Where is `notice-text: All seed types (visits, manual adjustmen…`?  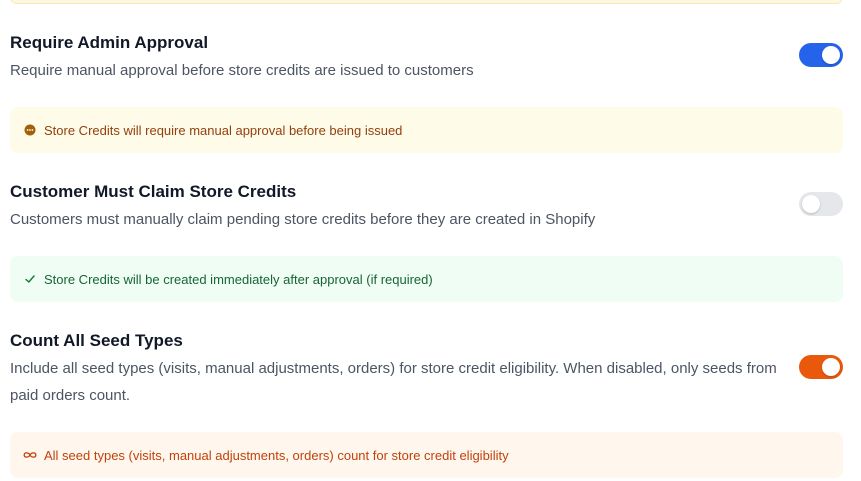
notice-text: All seed types (visits, manual adjustmen… is located at coordinates (276, 455).